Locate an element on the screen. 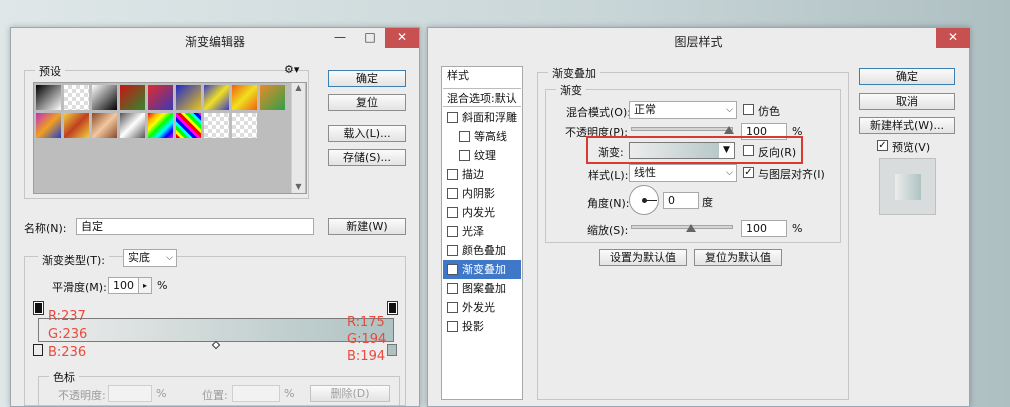 This screenshot has width=1010, height=407. angle-label: 角度(N): is located at coordinates (608, 203).